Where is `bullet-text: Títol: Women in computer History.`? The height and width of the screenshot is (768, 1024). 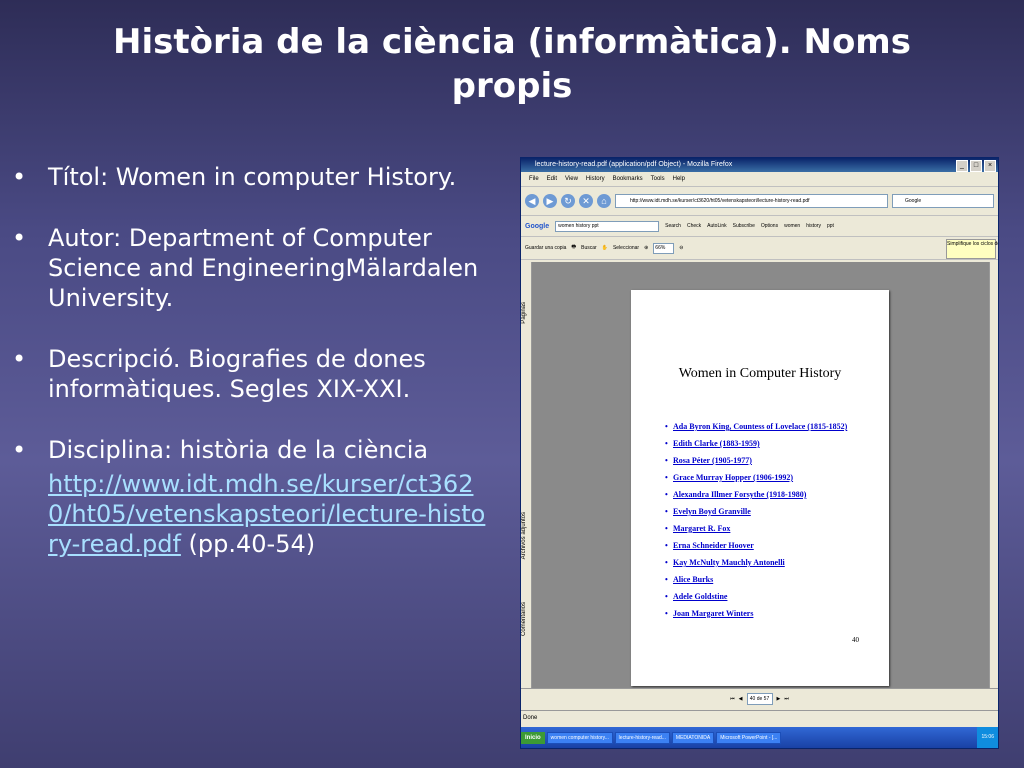 bullet-text: Títol: Women in computer History. is located at coordinates (252, 177).